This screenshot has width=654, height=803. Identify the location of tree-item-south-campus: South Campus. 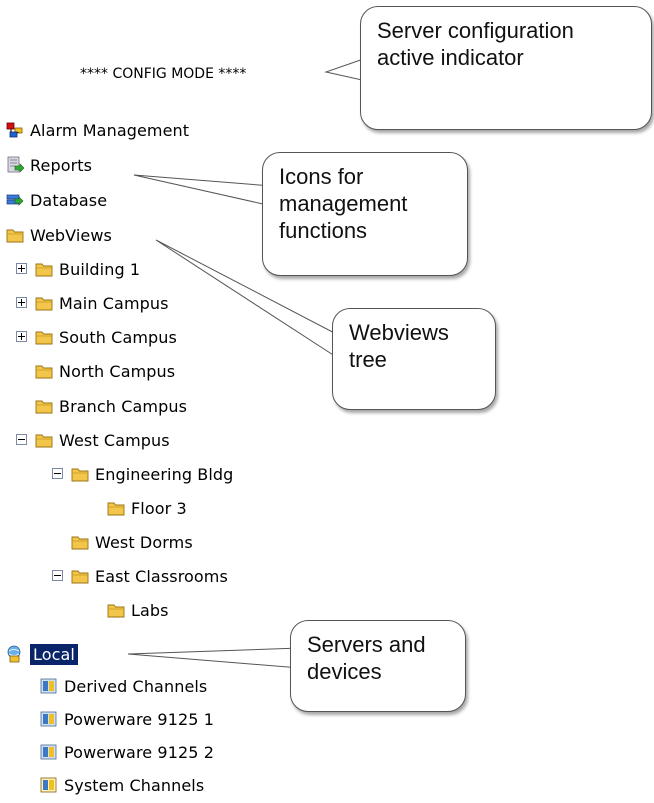
(106, 337).